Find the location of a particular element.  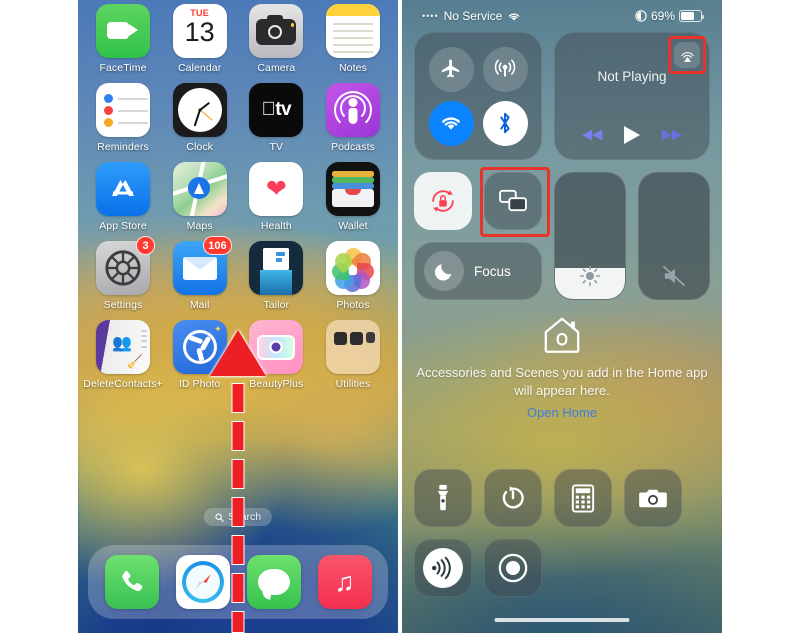

camera-icon is located at coordinates (276, 31).